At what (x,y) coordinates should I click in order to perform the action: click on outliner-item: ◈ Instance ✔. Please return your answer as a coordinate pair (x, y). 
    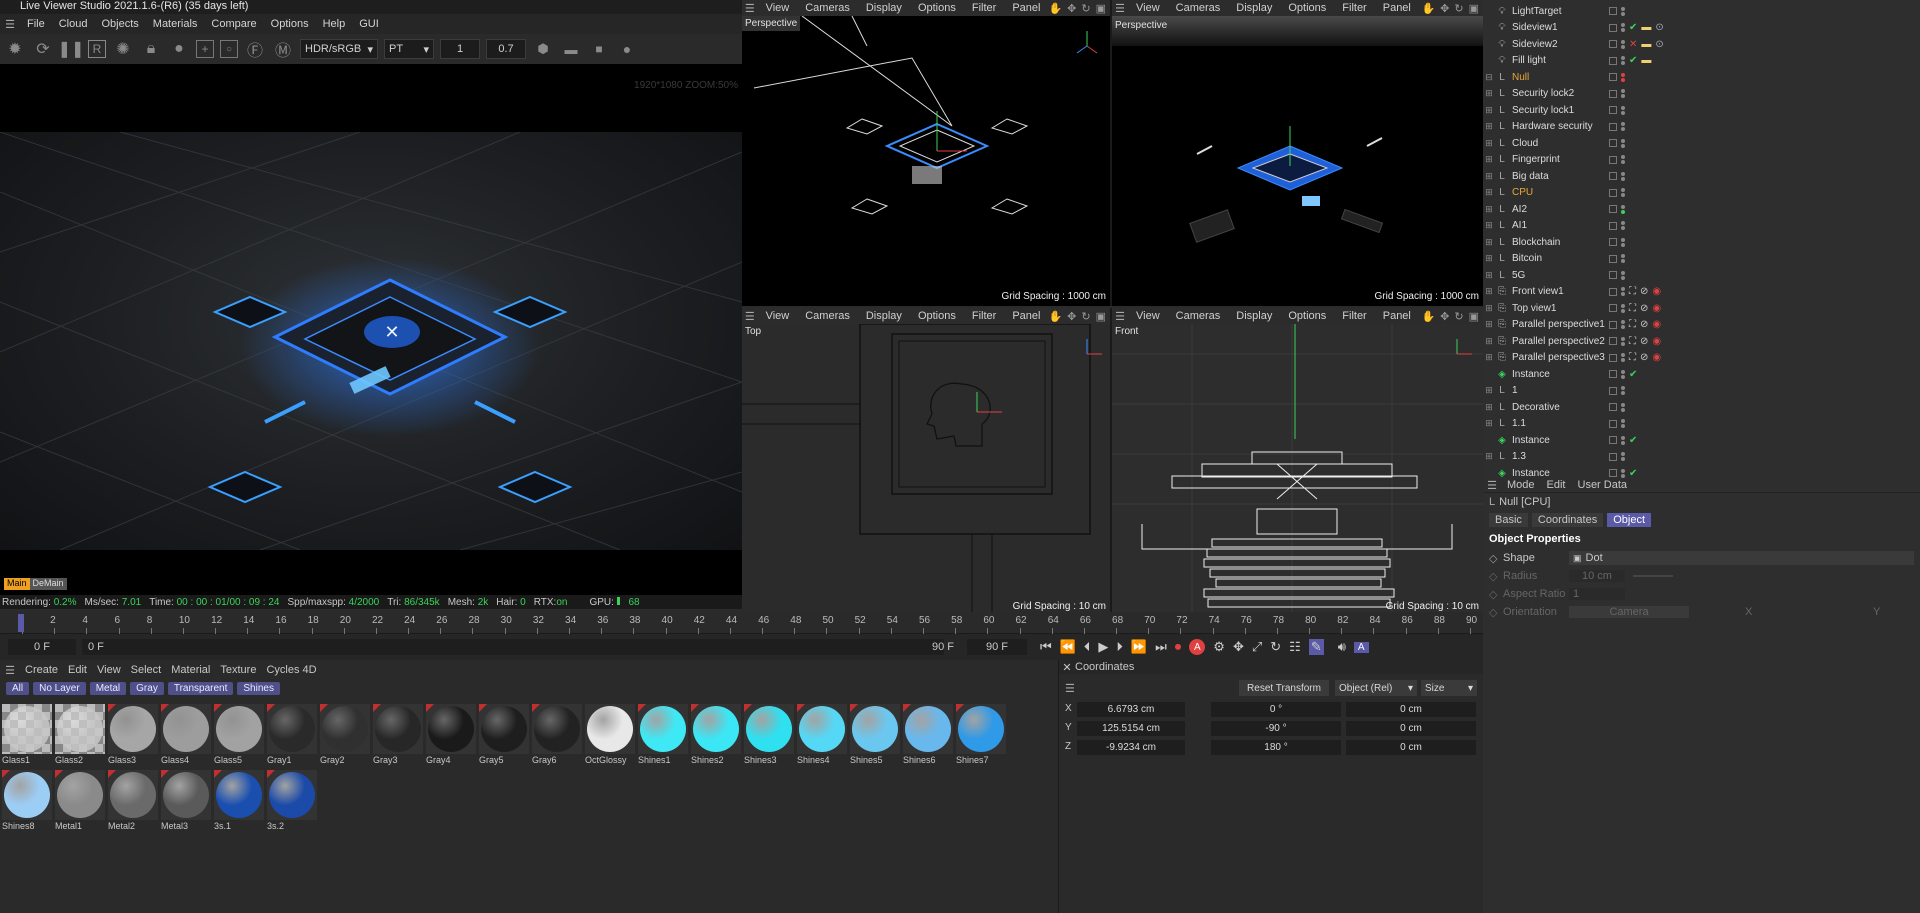
    Looking at the image, I should click on (1701, 440).